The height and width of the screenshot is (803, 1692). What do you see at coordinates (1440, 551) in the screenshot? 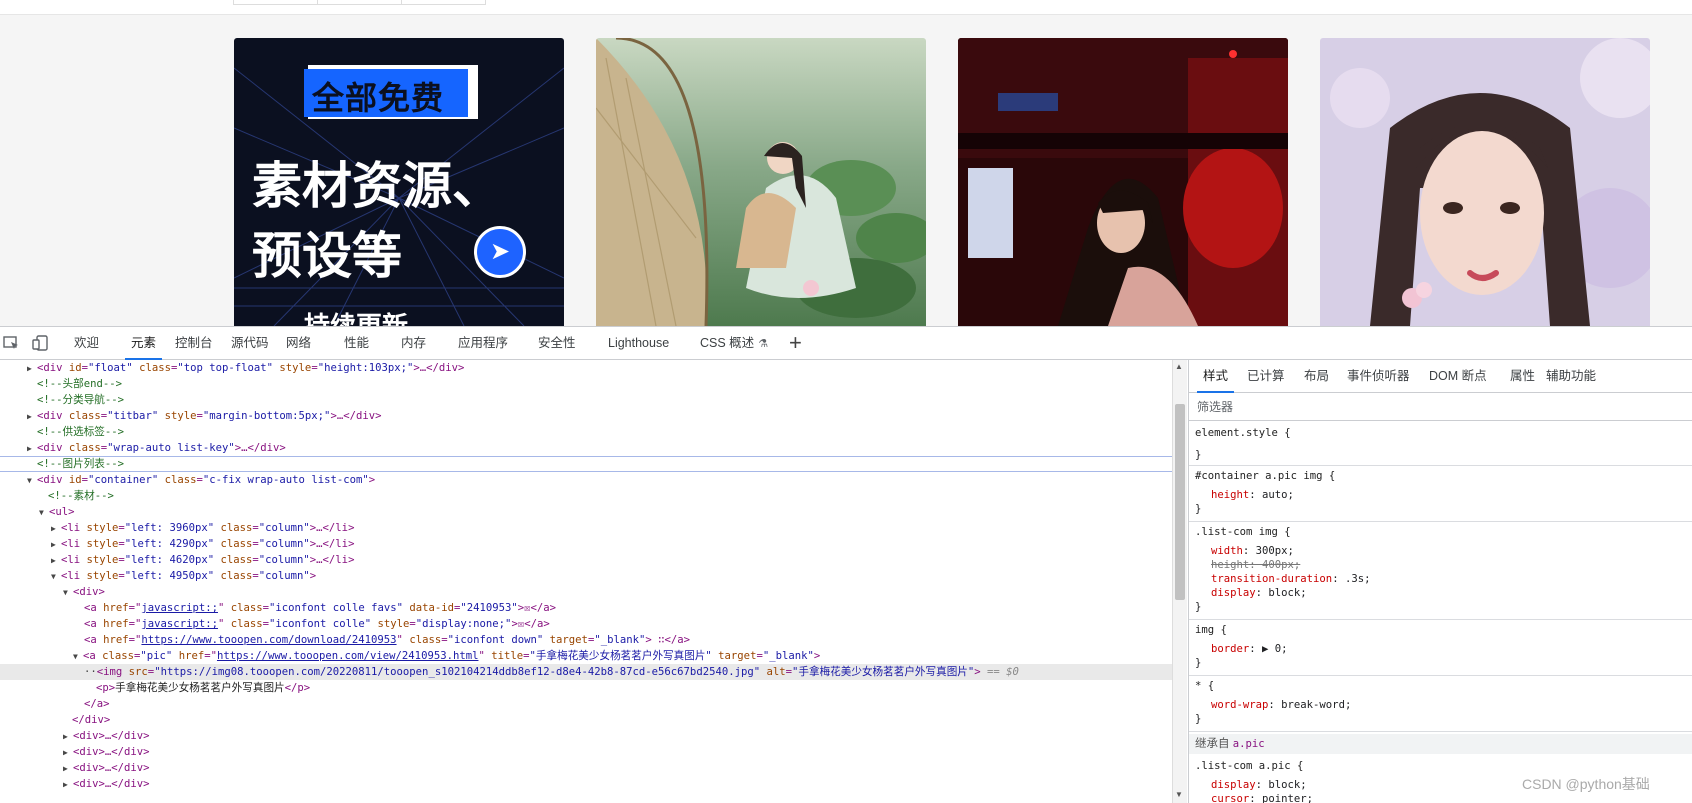
I see `css-declaration: width: 300px;` at bounding box center [1440, 551].